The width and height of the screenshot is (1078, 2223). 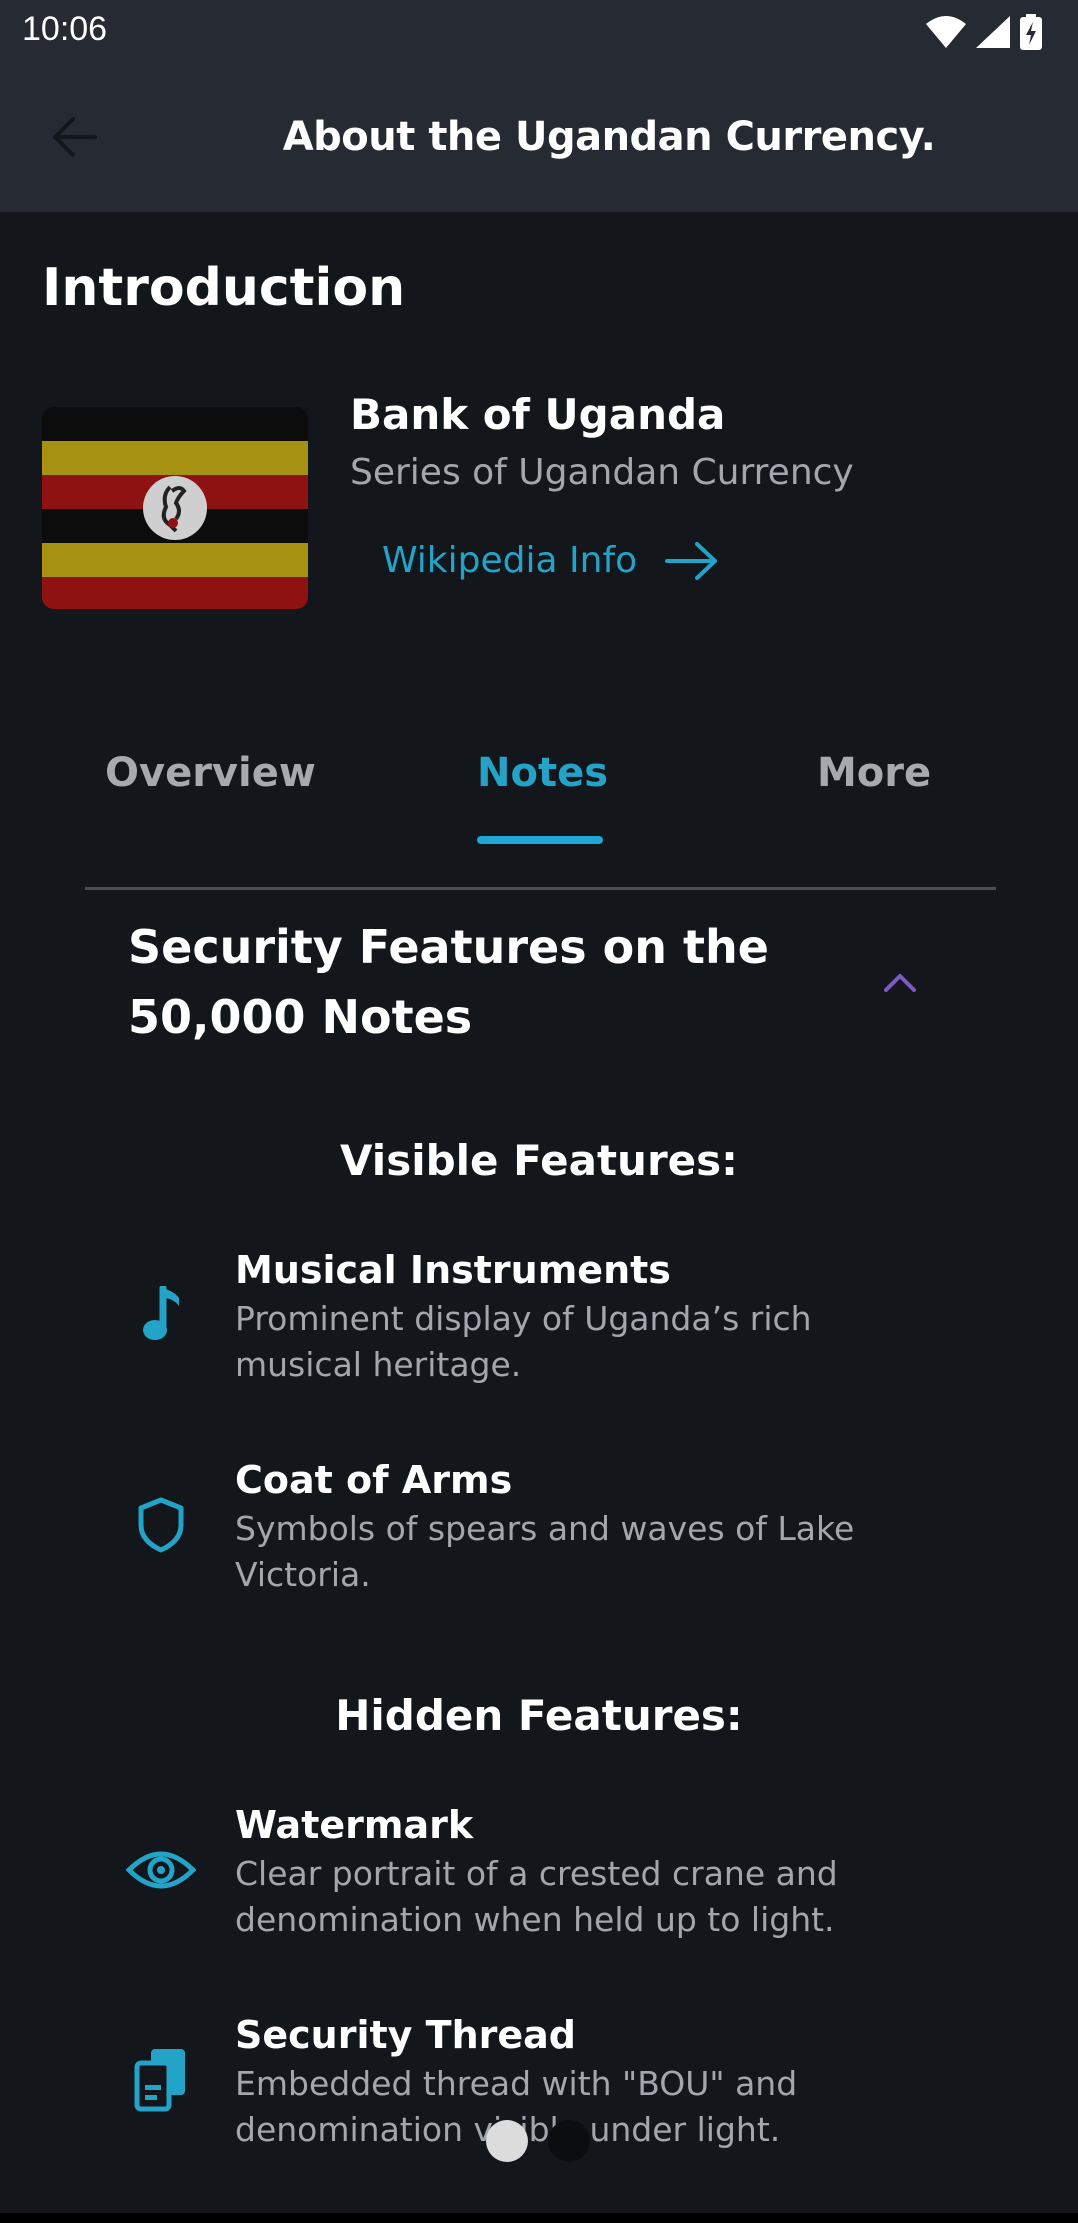 I want to click on tab-divider, so click(x=540, y=888).